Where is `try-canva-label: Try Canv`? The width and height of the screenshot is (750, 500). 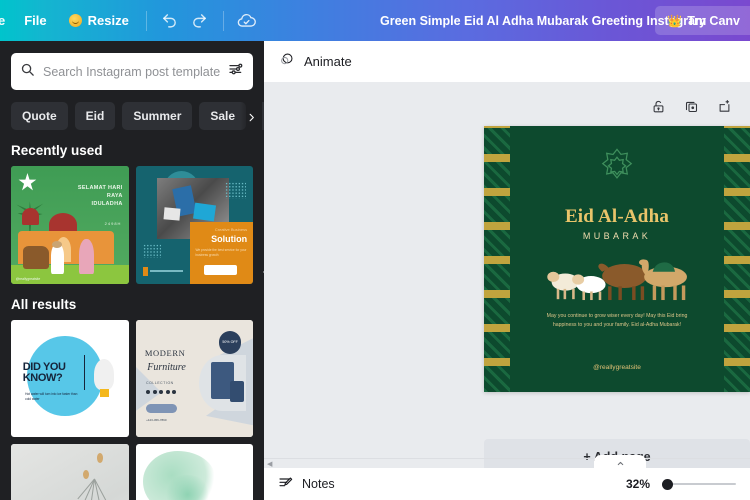
try-canva-label: Try Canv is located at coordinates (713, 20).